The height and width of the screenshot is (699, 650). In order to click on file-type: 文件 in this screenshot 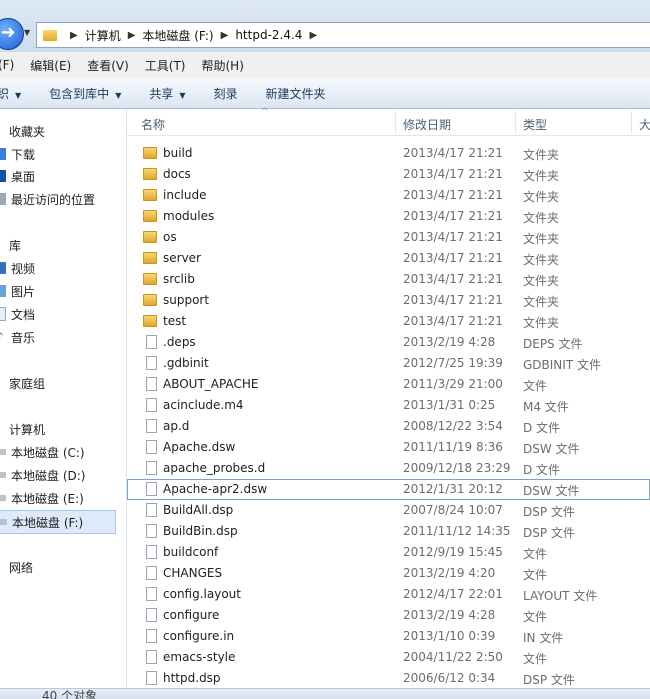, I will do `click(535, 659)`.